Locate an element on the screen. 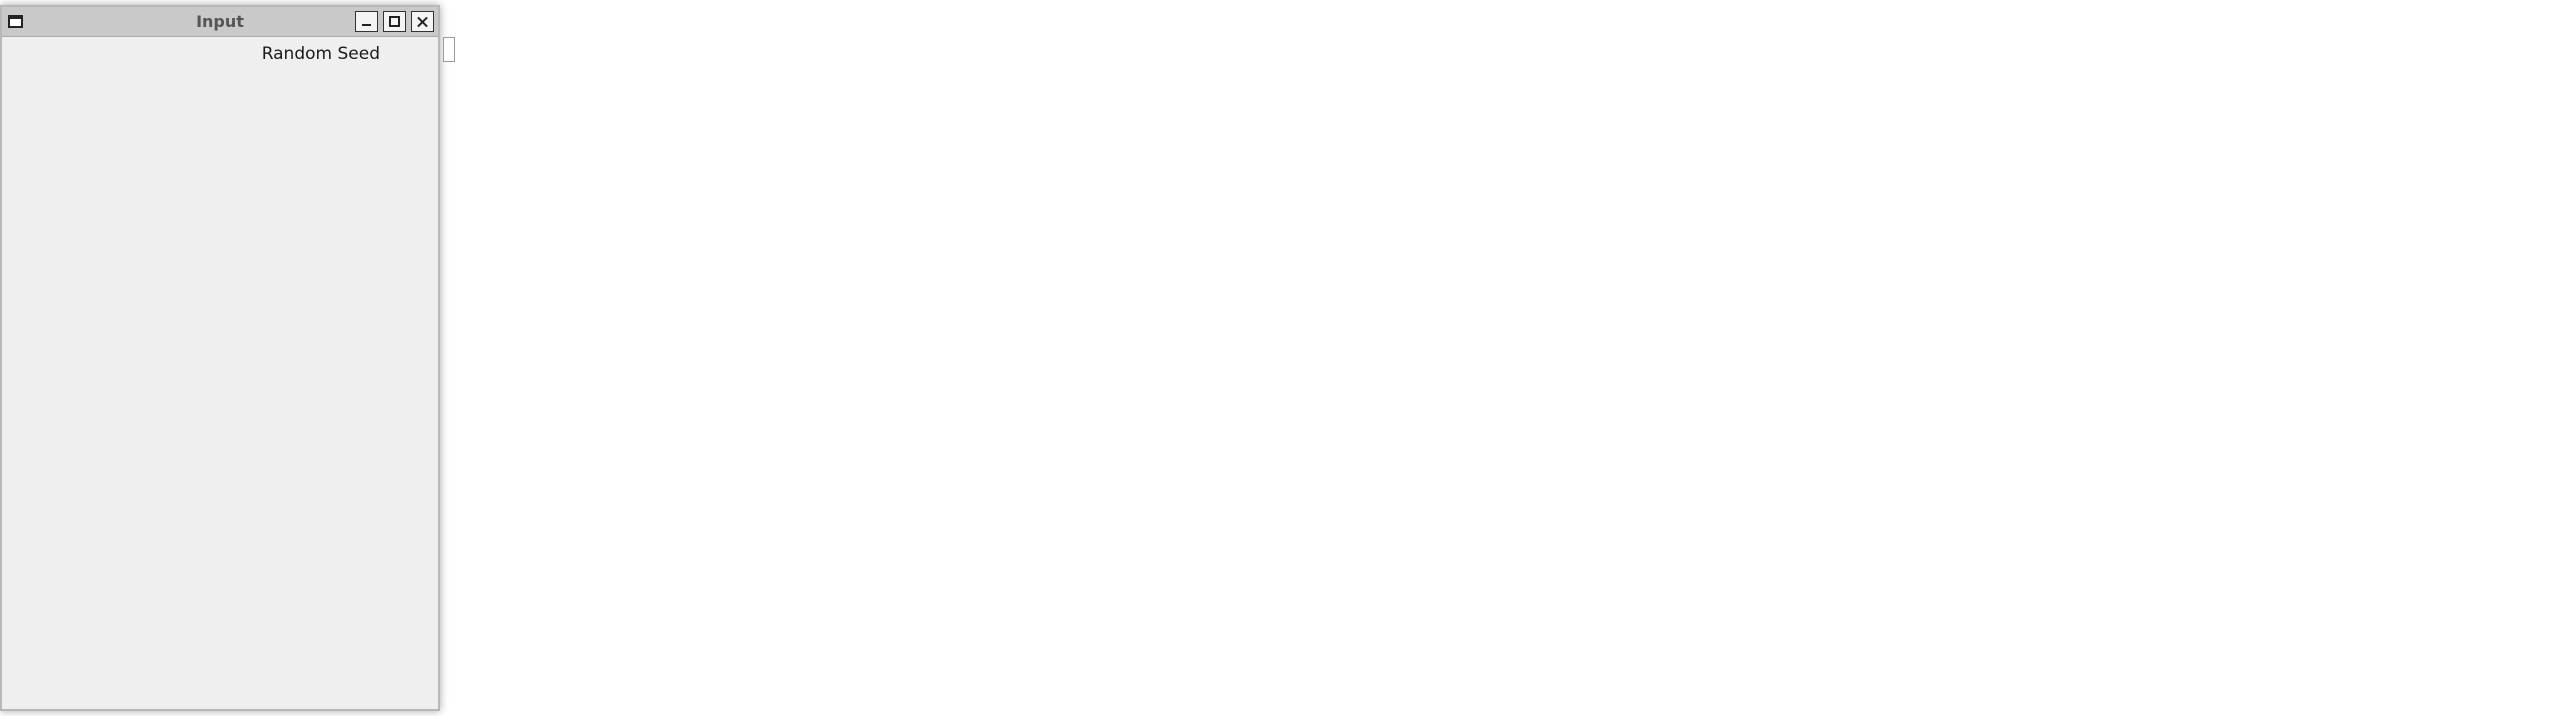 Image resolution: width=2565 pixels, height=716 pixels. input-titlebar: Input is located at coordinates (220, 22).